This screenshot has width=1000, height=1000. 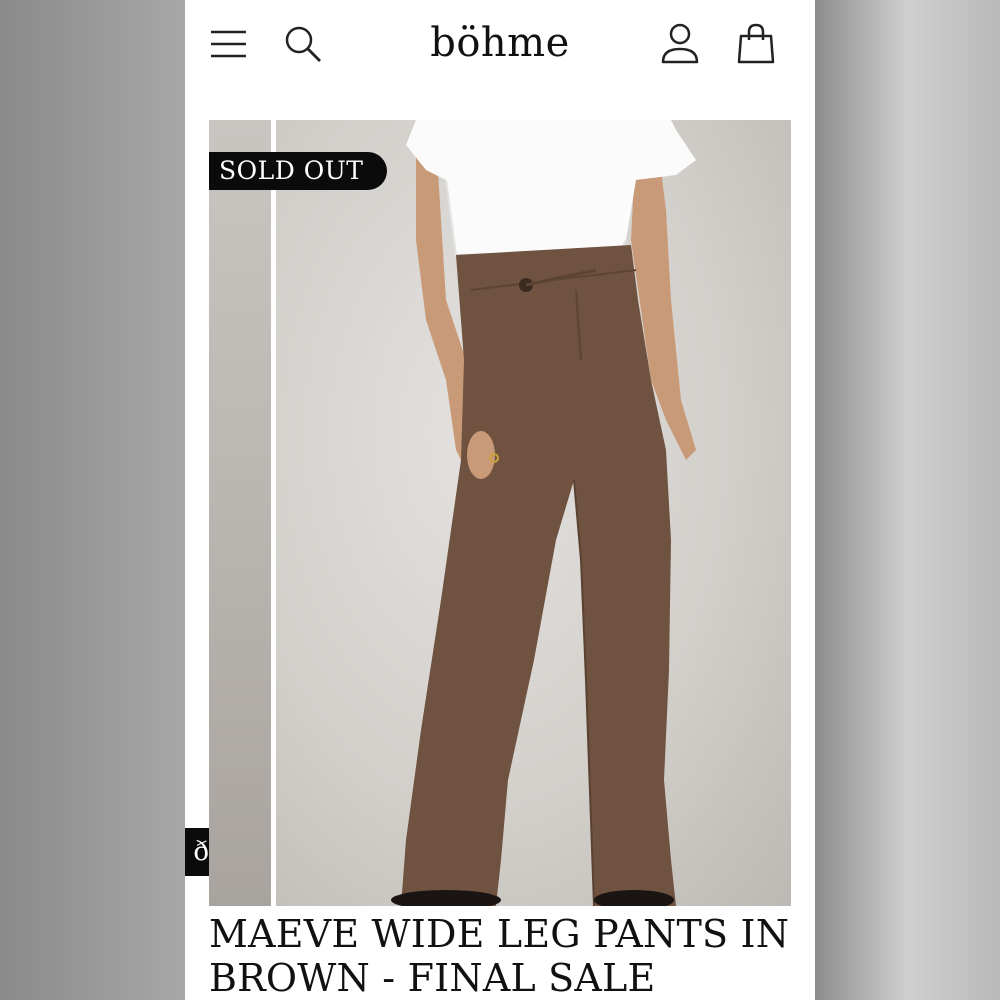 I want to click on side-tab: ð, so click(x=197, y=852).